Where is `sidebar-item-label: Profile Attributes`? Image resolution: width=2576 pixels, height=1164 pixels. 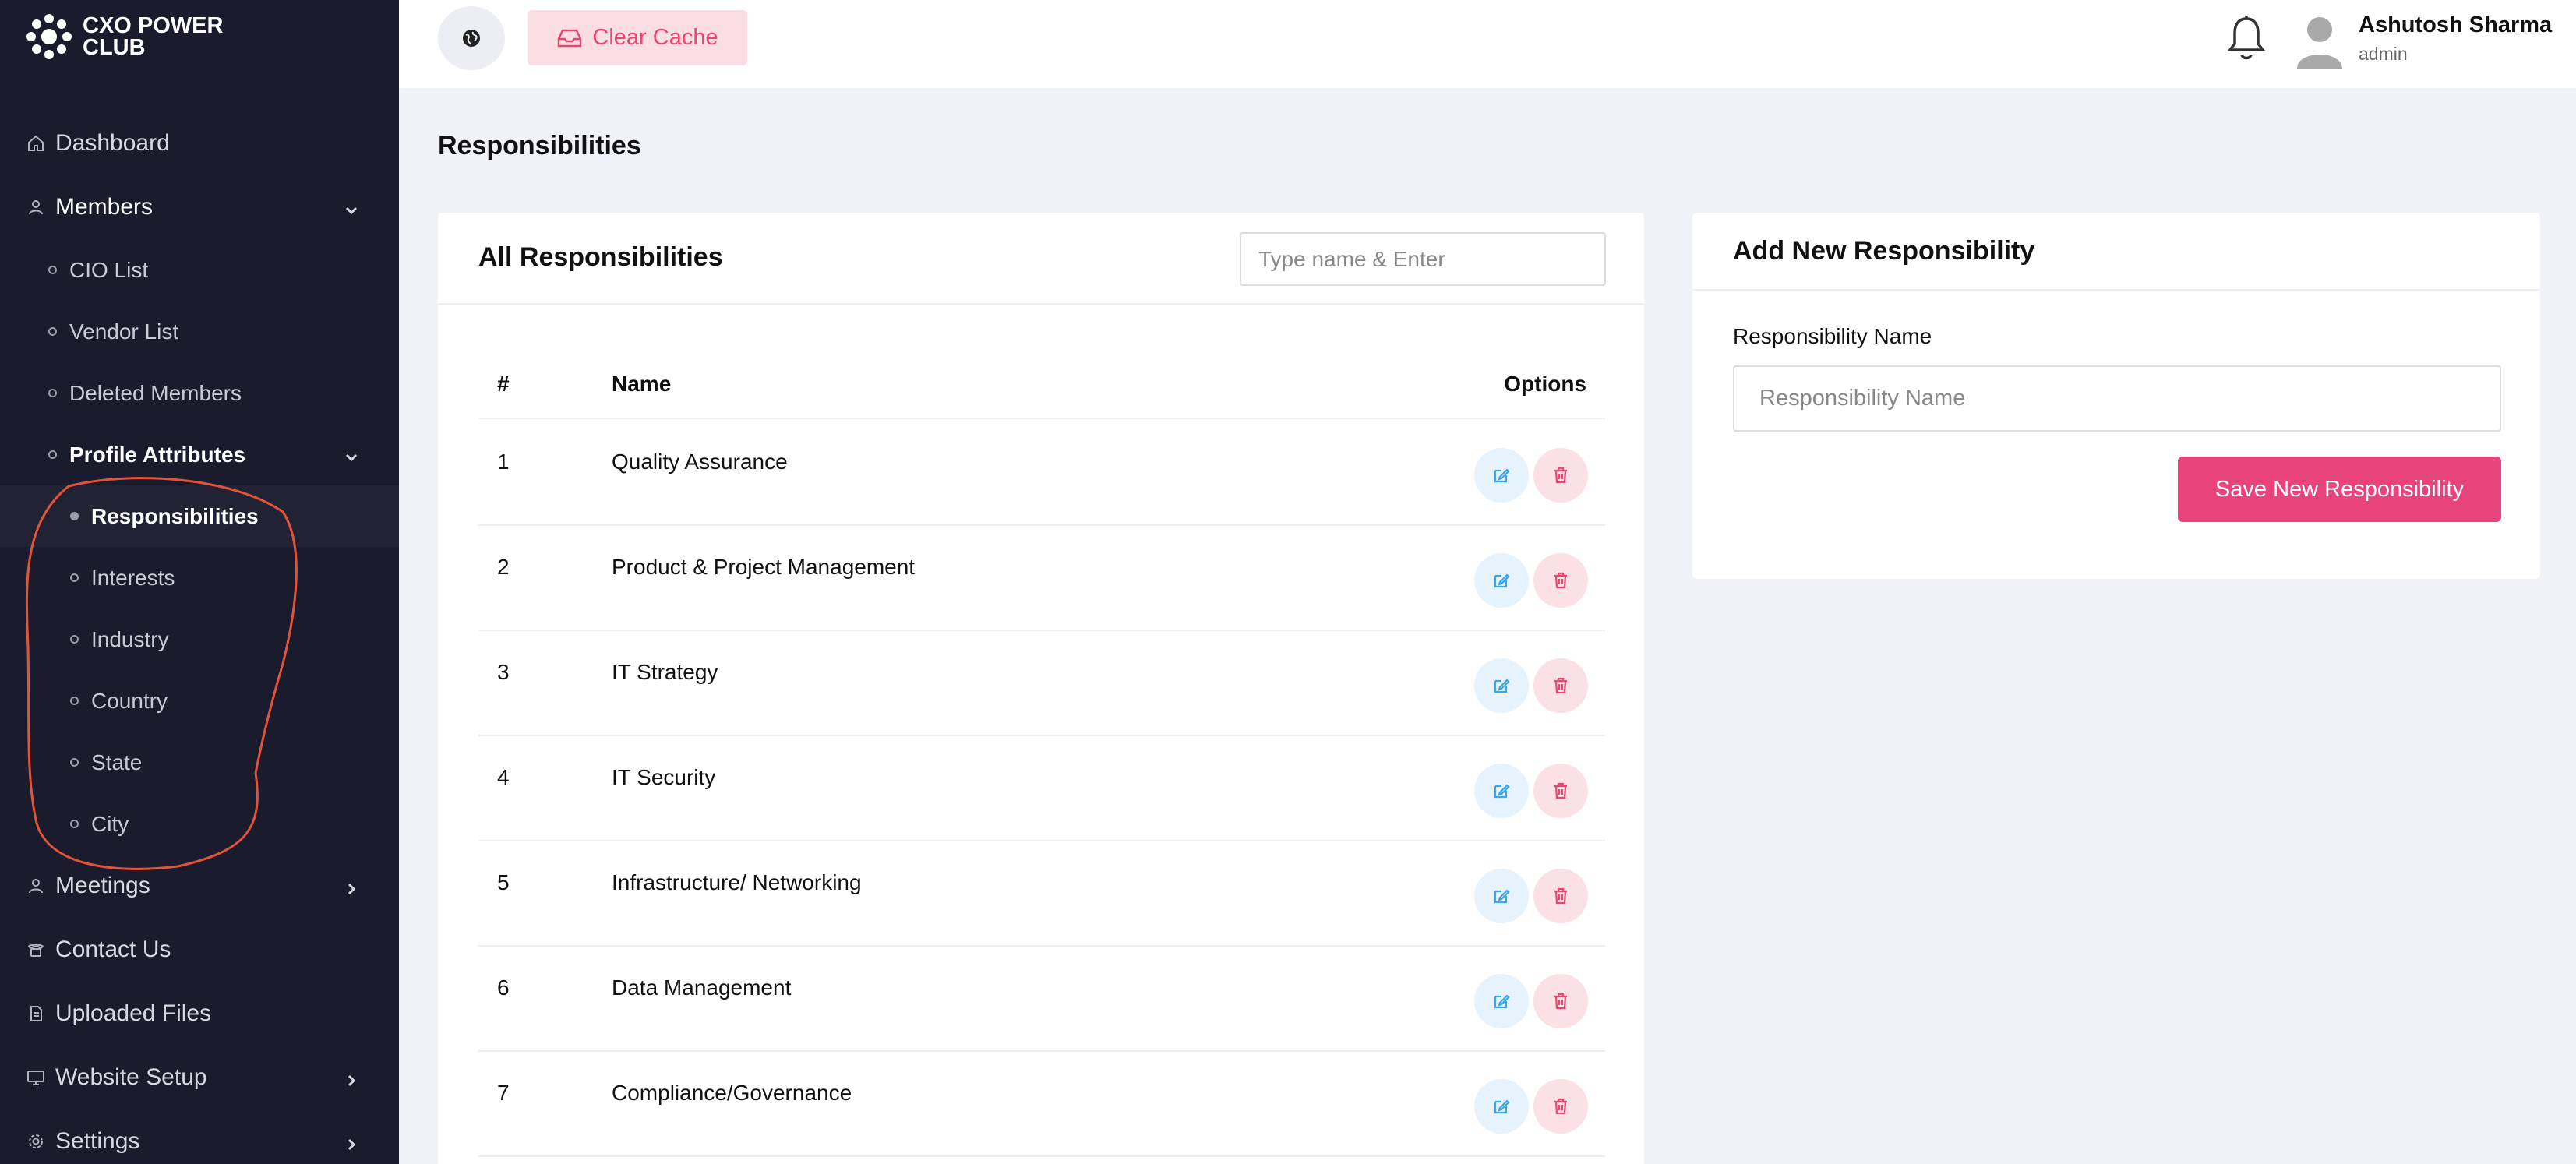 sidebar-item-label: Profile Attributes is located at coordinates (157, 455).